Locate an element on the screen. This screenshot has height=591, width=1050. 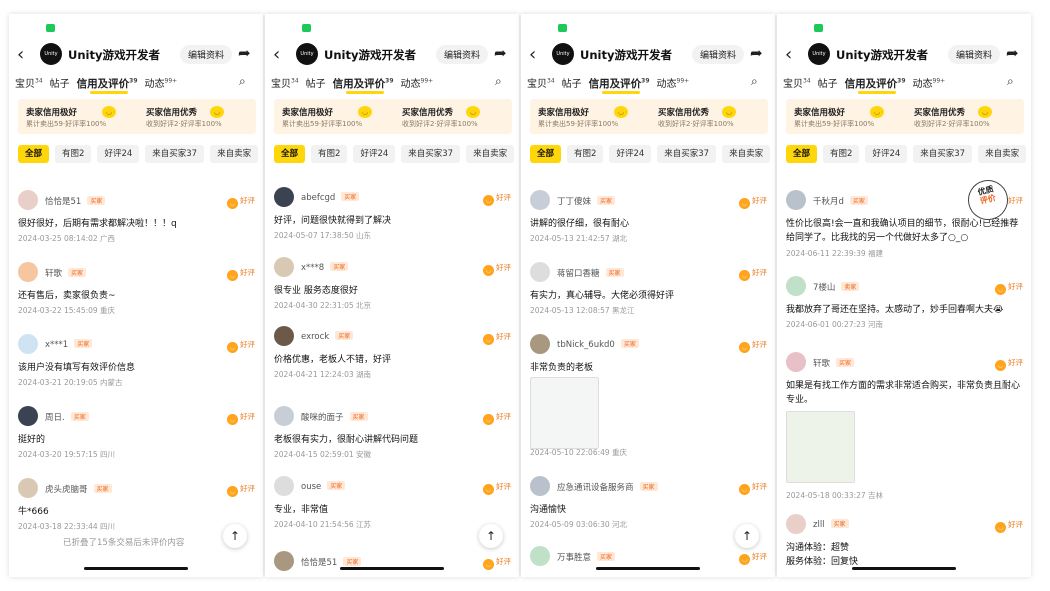
reviewer-name: tbNick_6ukd0 is located at coordinates (586, 345).